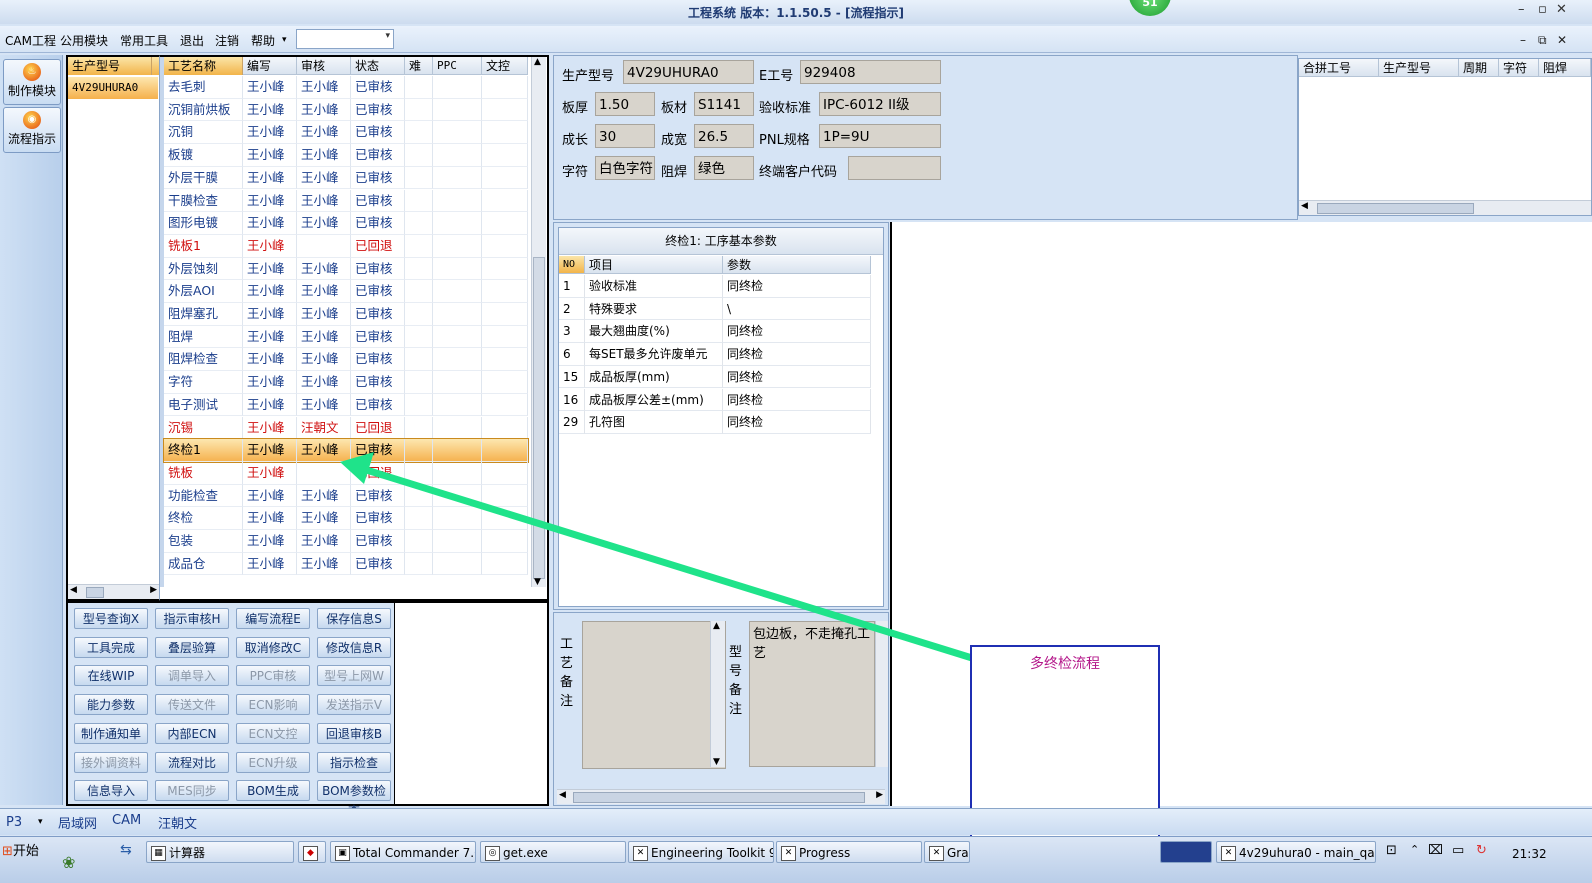  Describe the element at coordinates (958, 853) in the screenshot. I see `task-label: Graph` at that location.